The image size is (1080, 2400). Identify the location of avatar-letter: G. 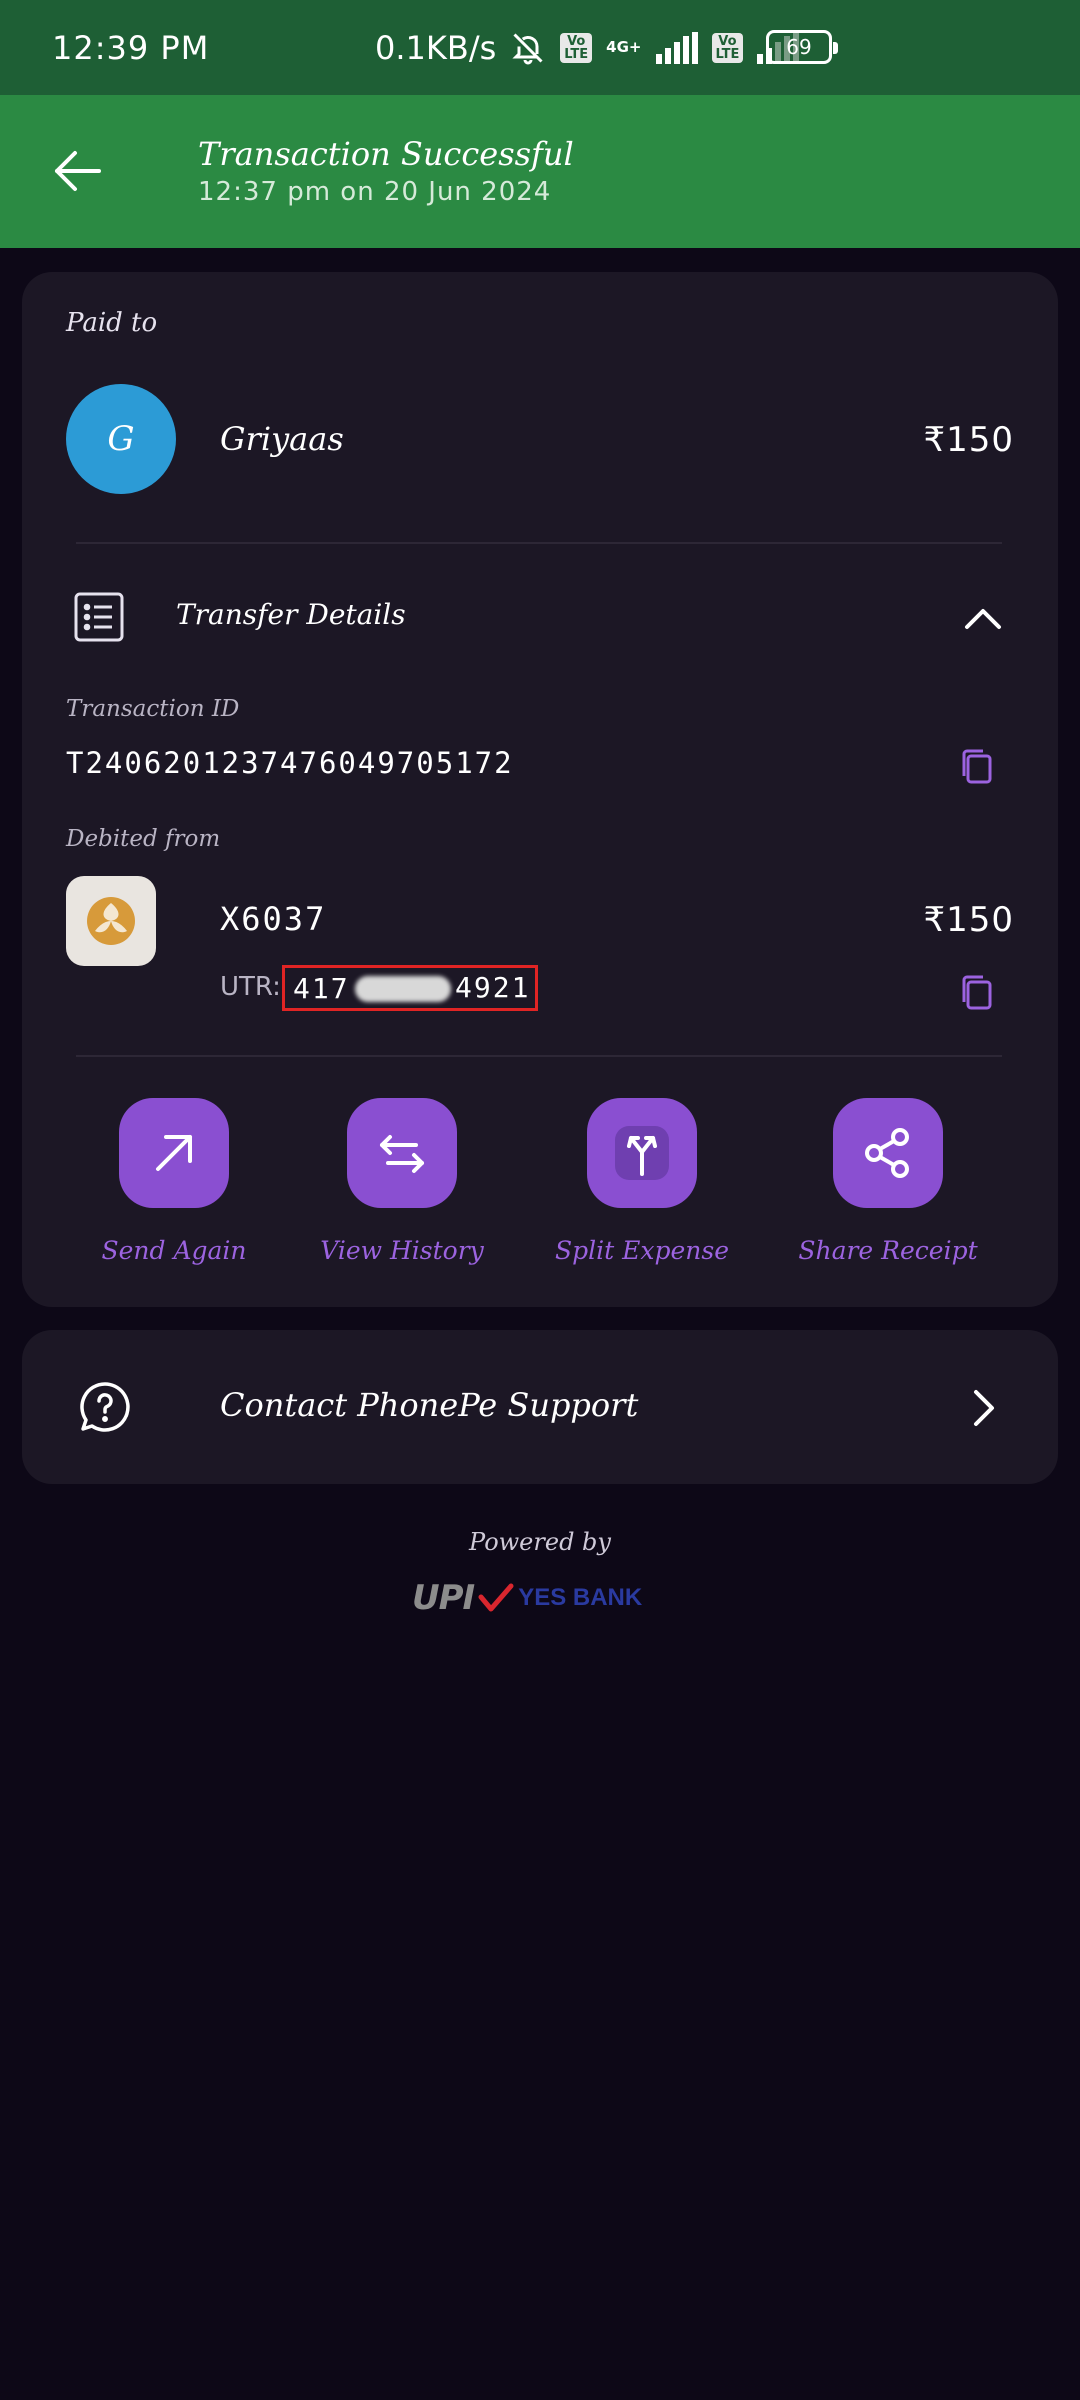
(121, 439).